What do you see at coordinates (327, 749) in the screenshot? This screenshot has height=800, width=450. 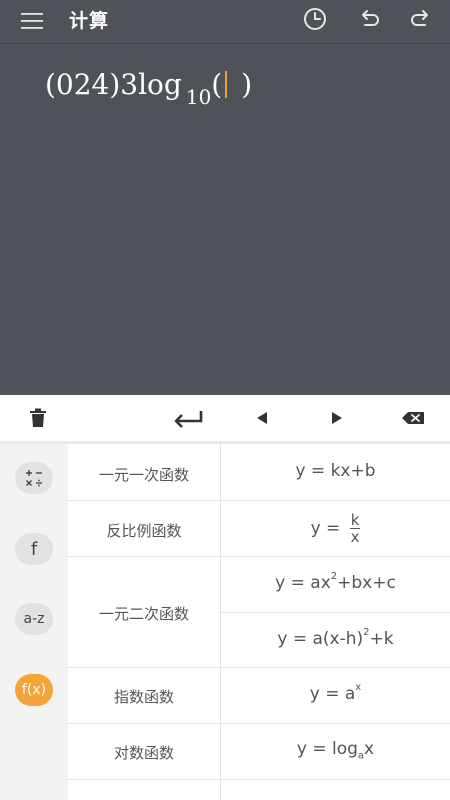 I see `log-text: y = log` at bounding box center [327, 749].